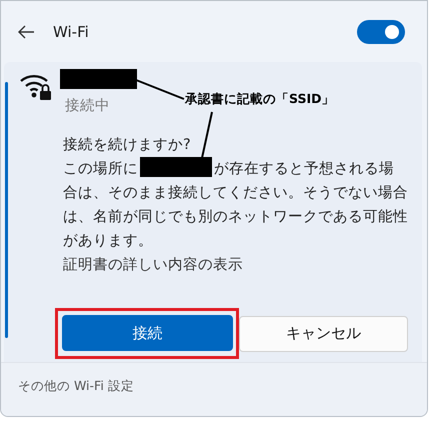 The height and width of the screenshot is (421, 432). What do you see at coordinates (153, 265) in the screenshot?
I see `certificate-details-link: 証明書の詳しい内容の表示` at bounding box center [153, 265].